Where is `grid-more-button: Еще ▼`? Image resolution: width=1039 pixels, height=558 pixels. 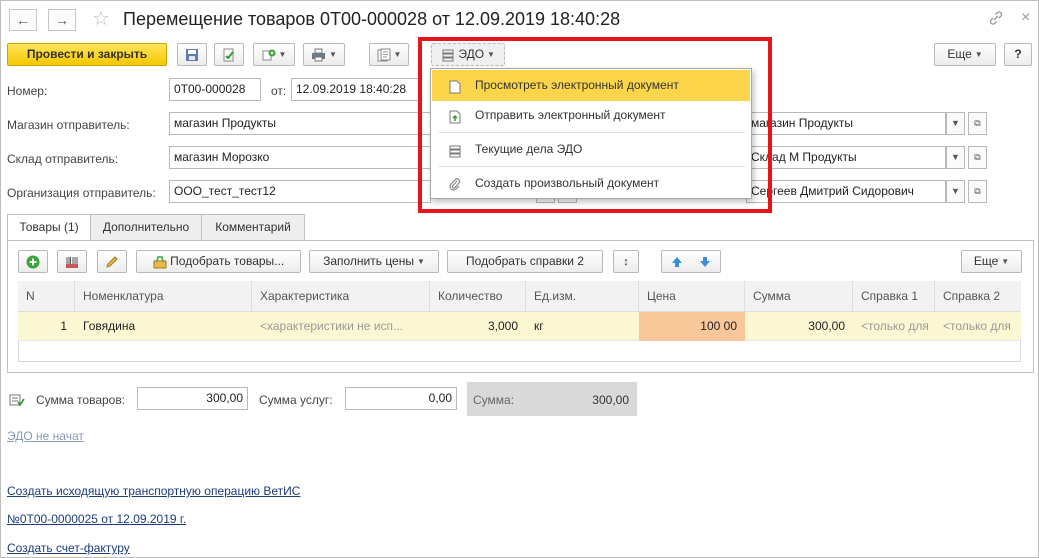 grid-more-button: Еще ▼ is located at coordinates (991, 261).